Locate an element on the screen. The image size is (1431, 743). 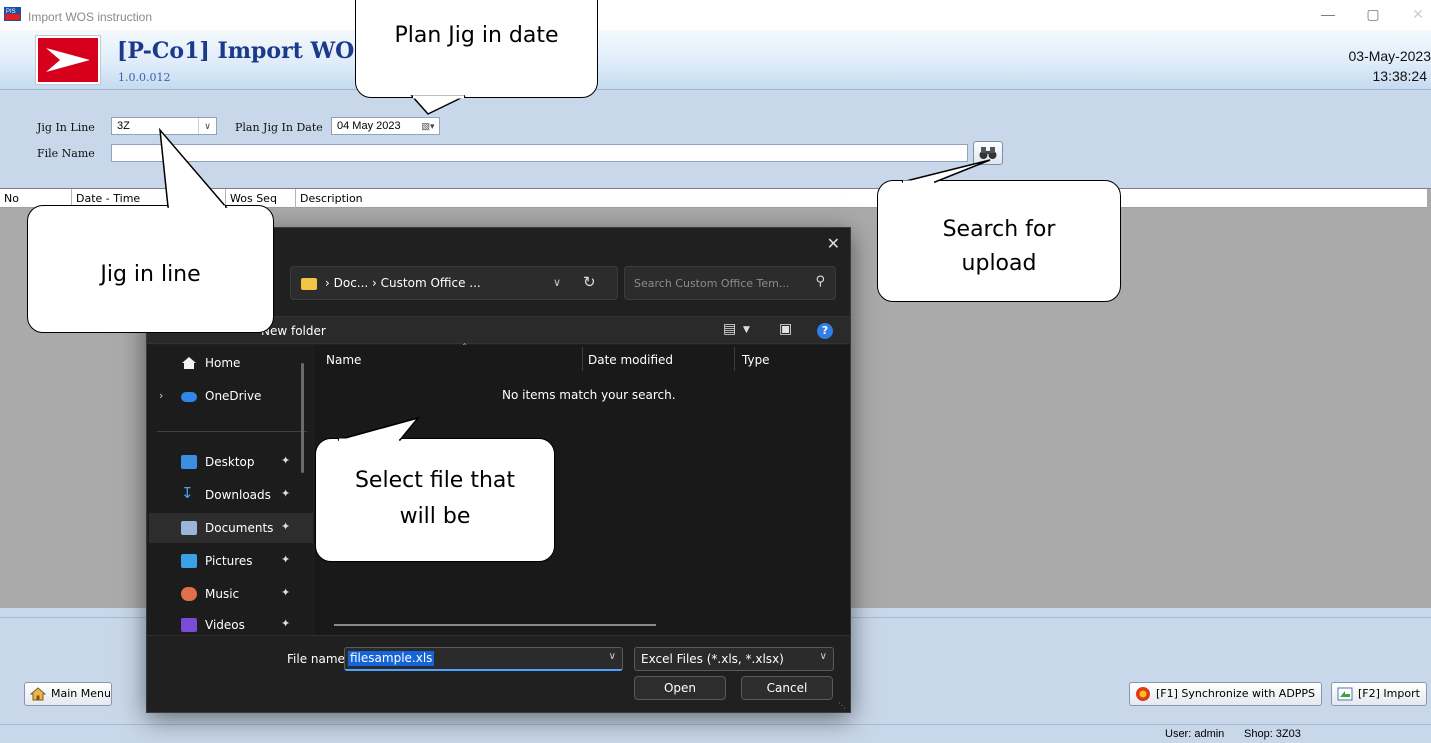
folder-icon is located at coordinates (309, 284).